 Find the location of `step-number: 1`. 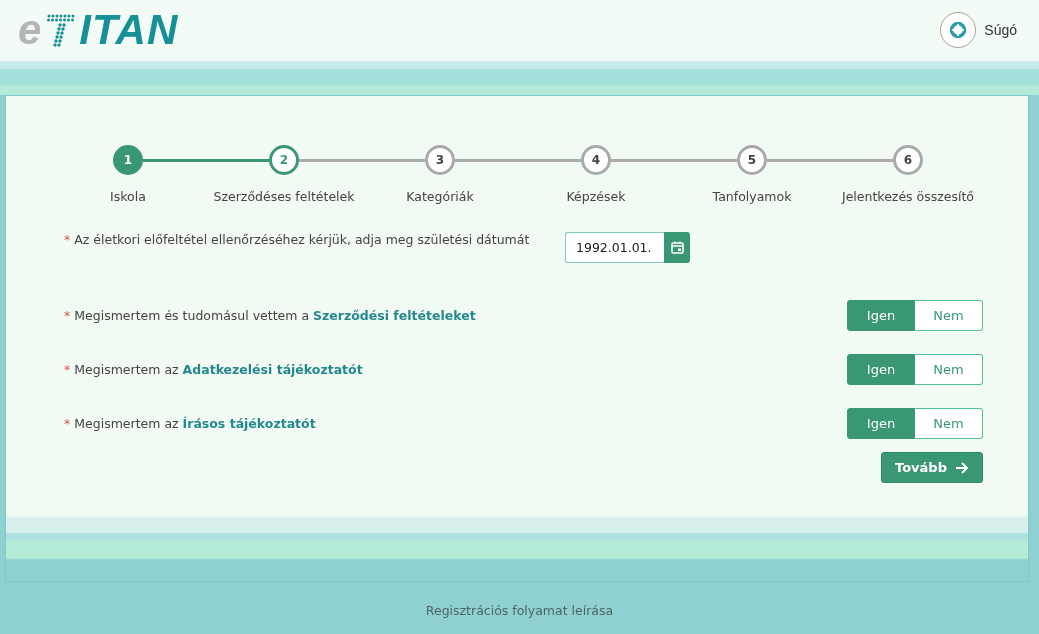

step-number: 1 is located at coordinates (128, 160).